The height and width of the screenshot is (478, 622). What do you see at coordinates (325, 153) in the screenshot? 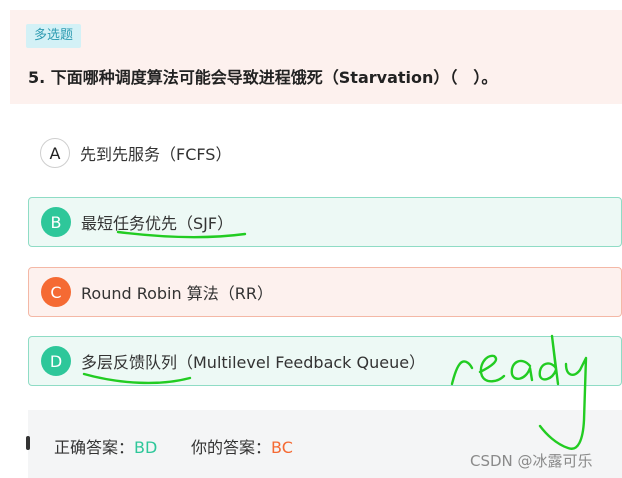
I see `option-a: A 先到先服务（FCFS）` at bounding box center [325, 153].